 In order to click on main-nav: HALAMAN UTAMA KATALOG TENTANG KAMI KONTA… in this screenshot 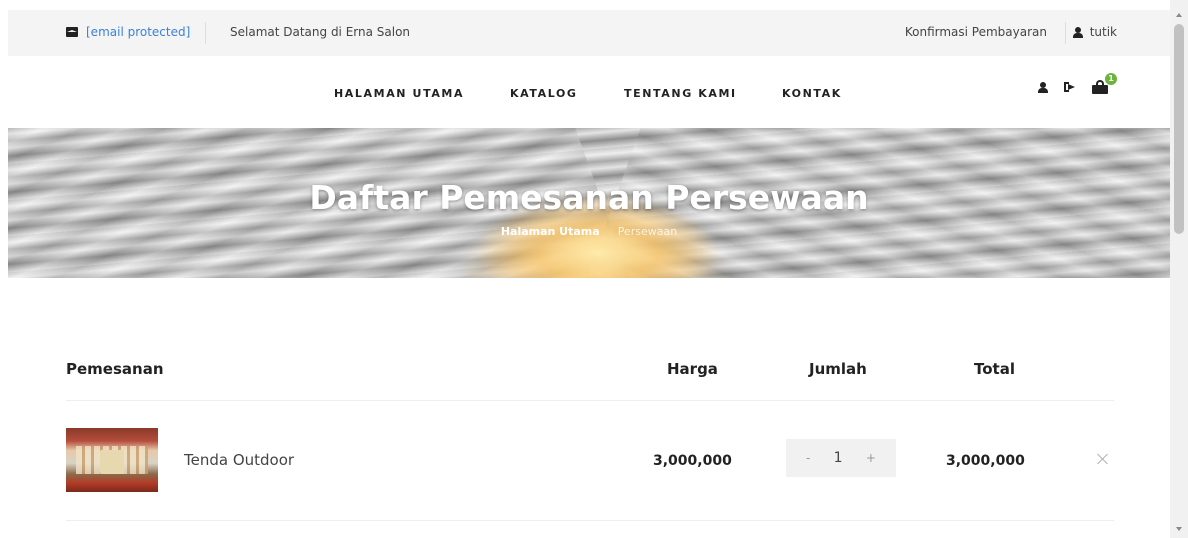, I will do `click(589, 92)`.